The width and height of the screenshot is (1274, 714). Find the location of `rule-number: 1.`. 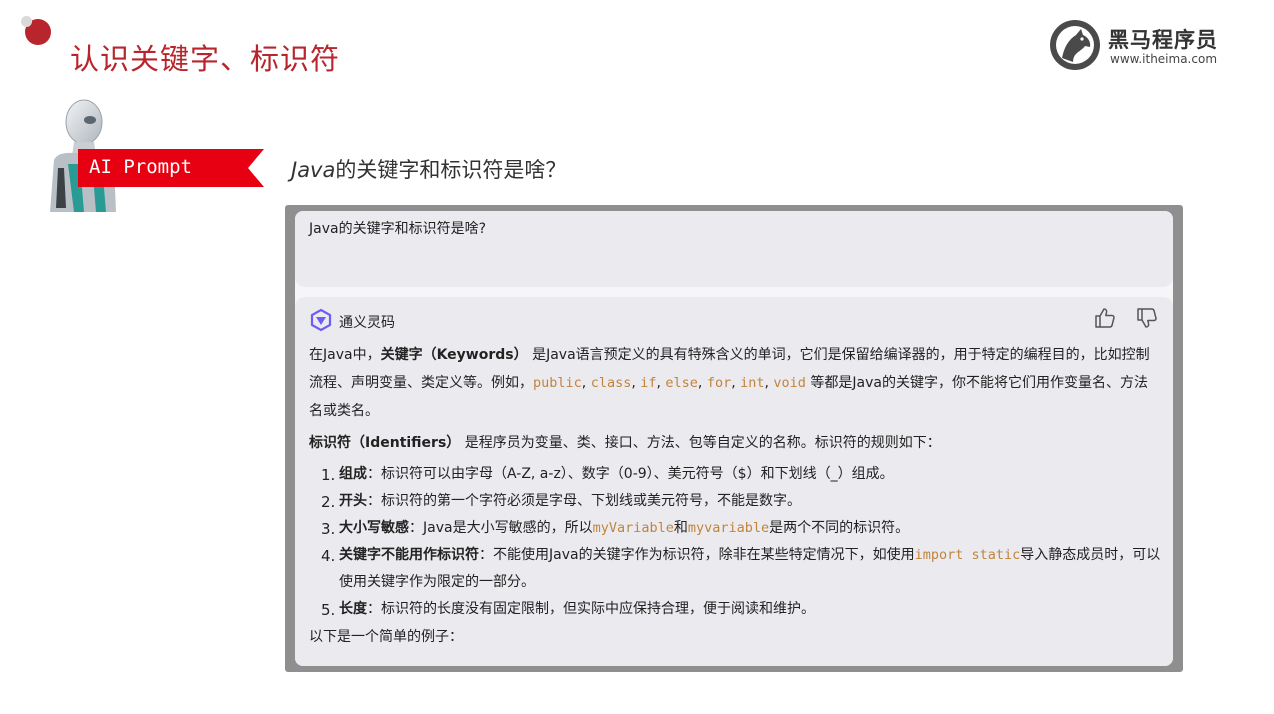

rule-number: 1. is located at coordinates (328, 475).